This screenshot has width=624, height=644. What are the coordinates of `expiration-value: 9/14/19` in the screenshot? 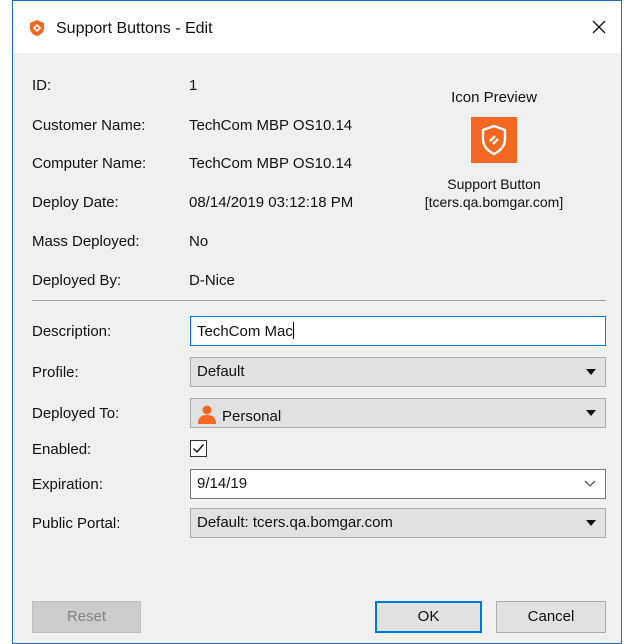 It's located at (222, 483).